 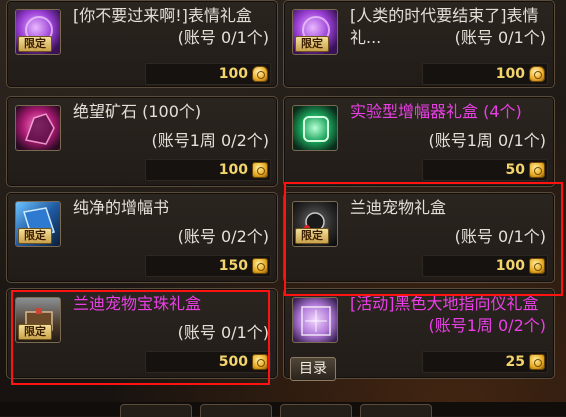 I want to click on purple-compass-box-icon, so click(x=315, y=320).